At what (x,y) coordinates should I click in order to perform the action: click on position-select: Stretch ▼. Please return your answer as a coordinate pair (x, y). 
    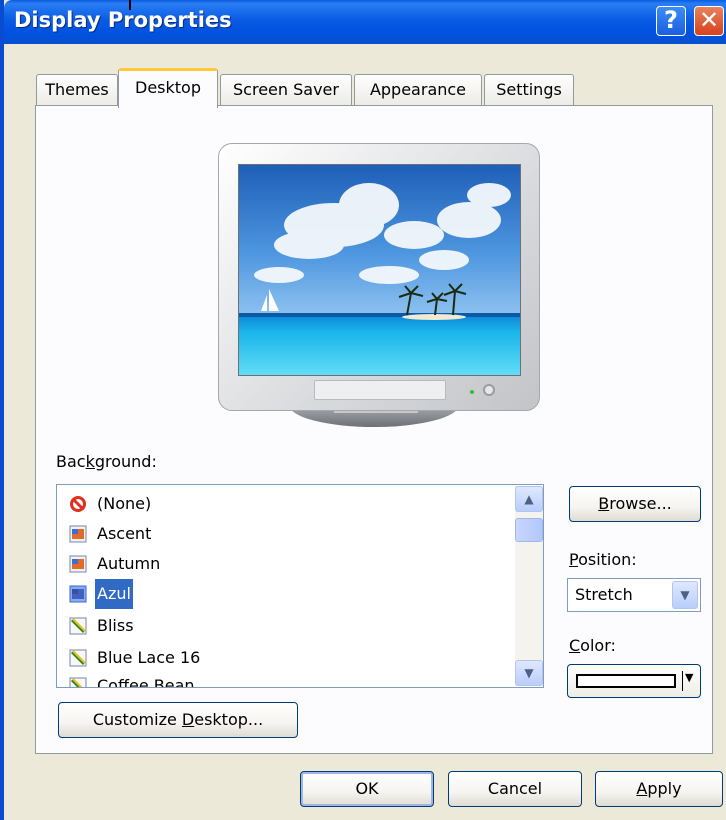
    Looking at the image, I should click on (634, 595).